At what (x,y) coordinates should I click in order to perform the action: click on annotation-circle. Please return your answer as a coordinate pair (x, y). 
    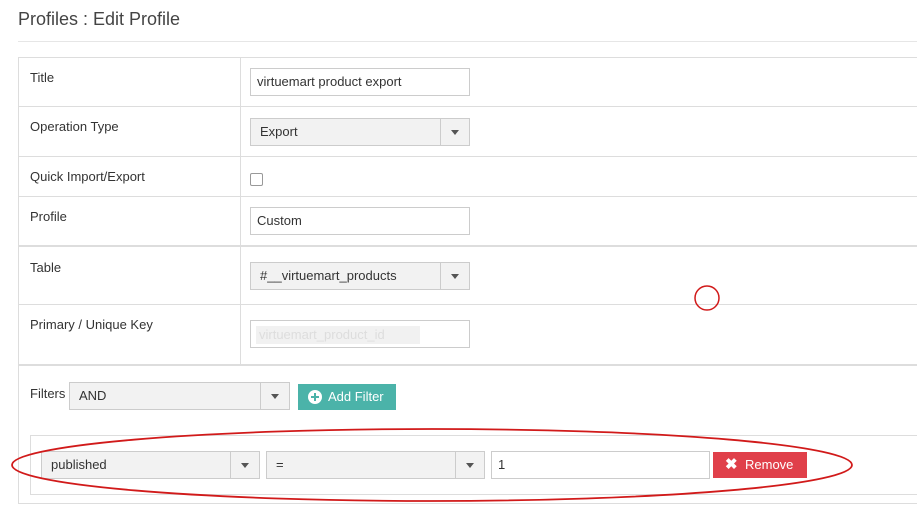
    Looking at the image, I should click on (707, 298).